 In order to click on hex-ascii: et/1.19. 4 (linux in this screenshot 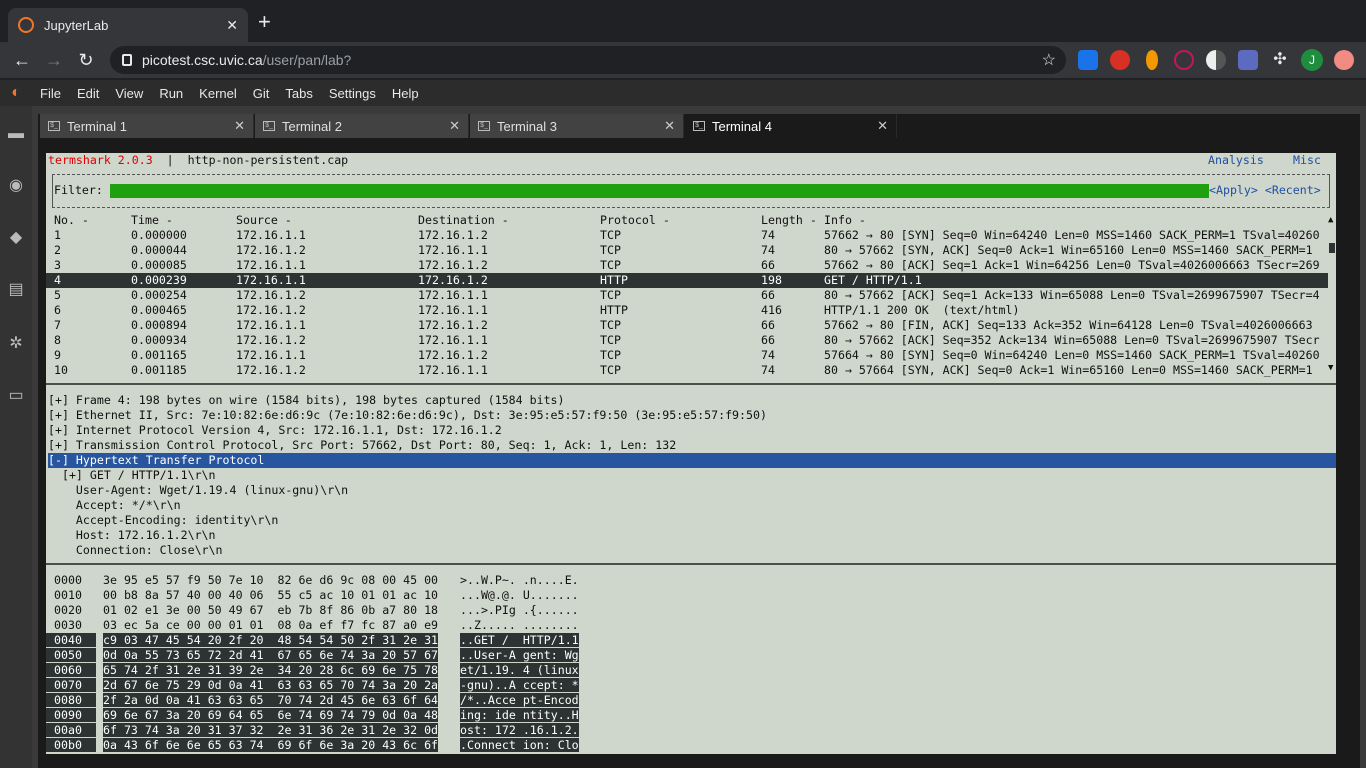, I will do `click(519, 670)`.